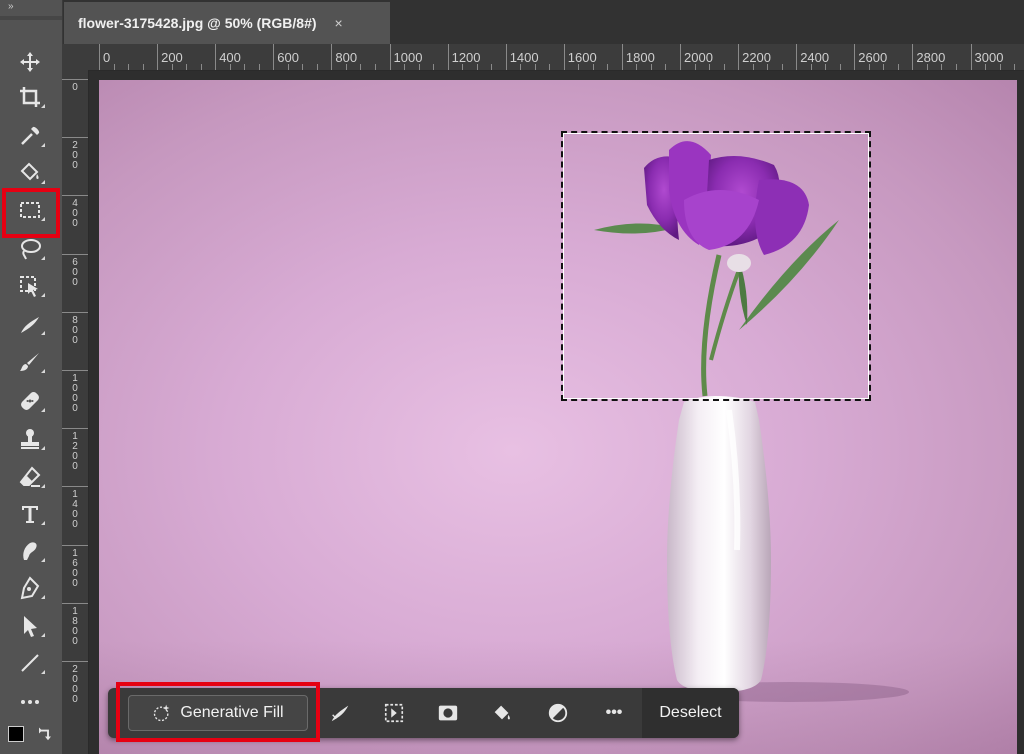  What do you see at coordinates (757, 57) in the screenshot?
I see `ruler-label: 2200` at bounding box center [757, 57].